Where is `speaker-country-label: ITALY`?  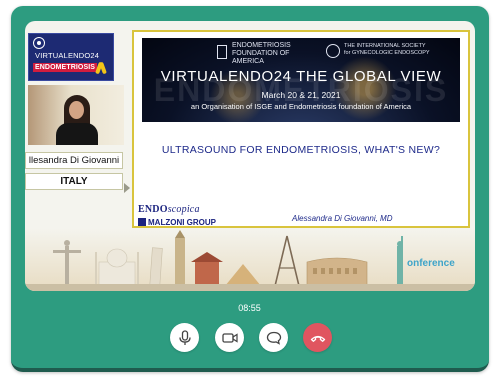
speaker-country-label: ITALY is located at coordinates (74, 181).